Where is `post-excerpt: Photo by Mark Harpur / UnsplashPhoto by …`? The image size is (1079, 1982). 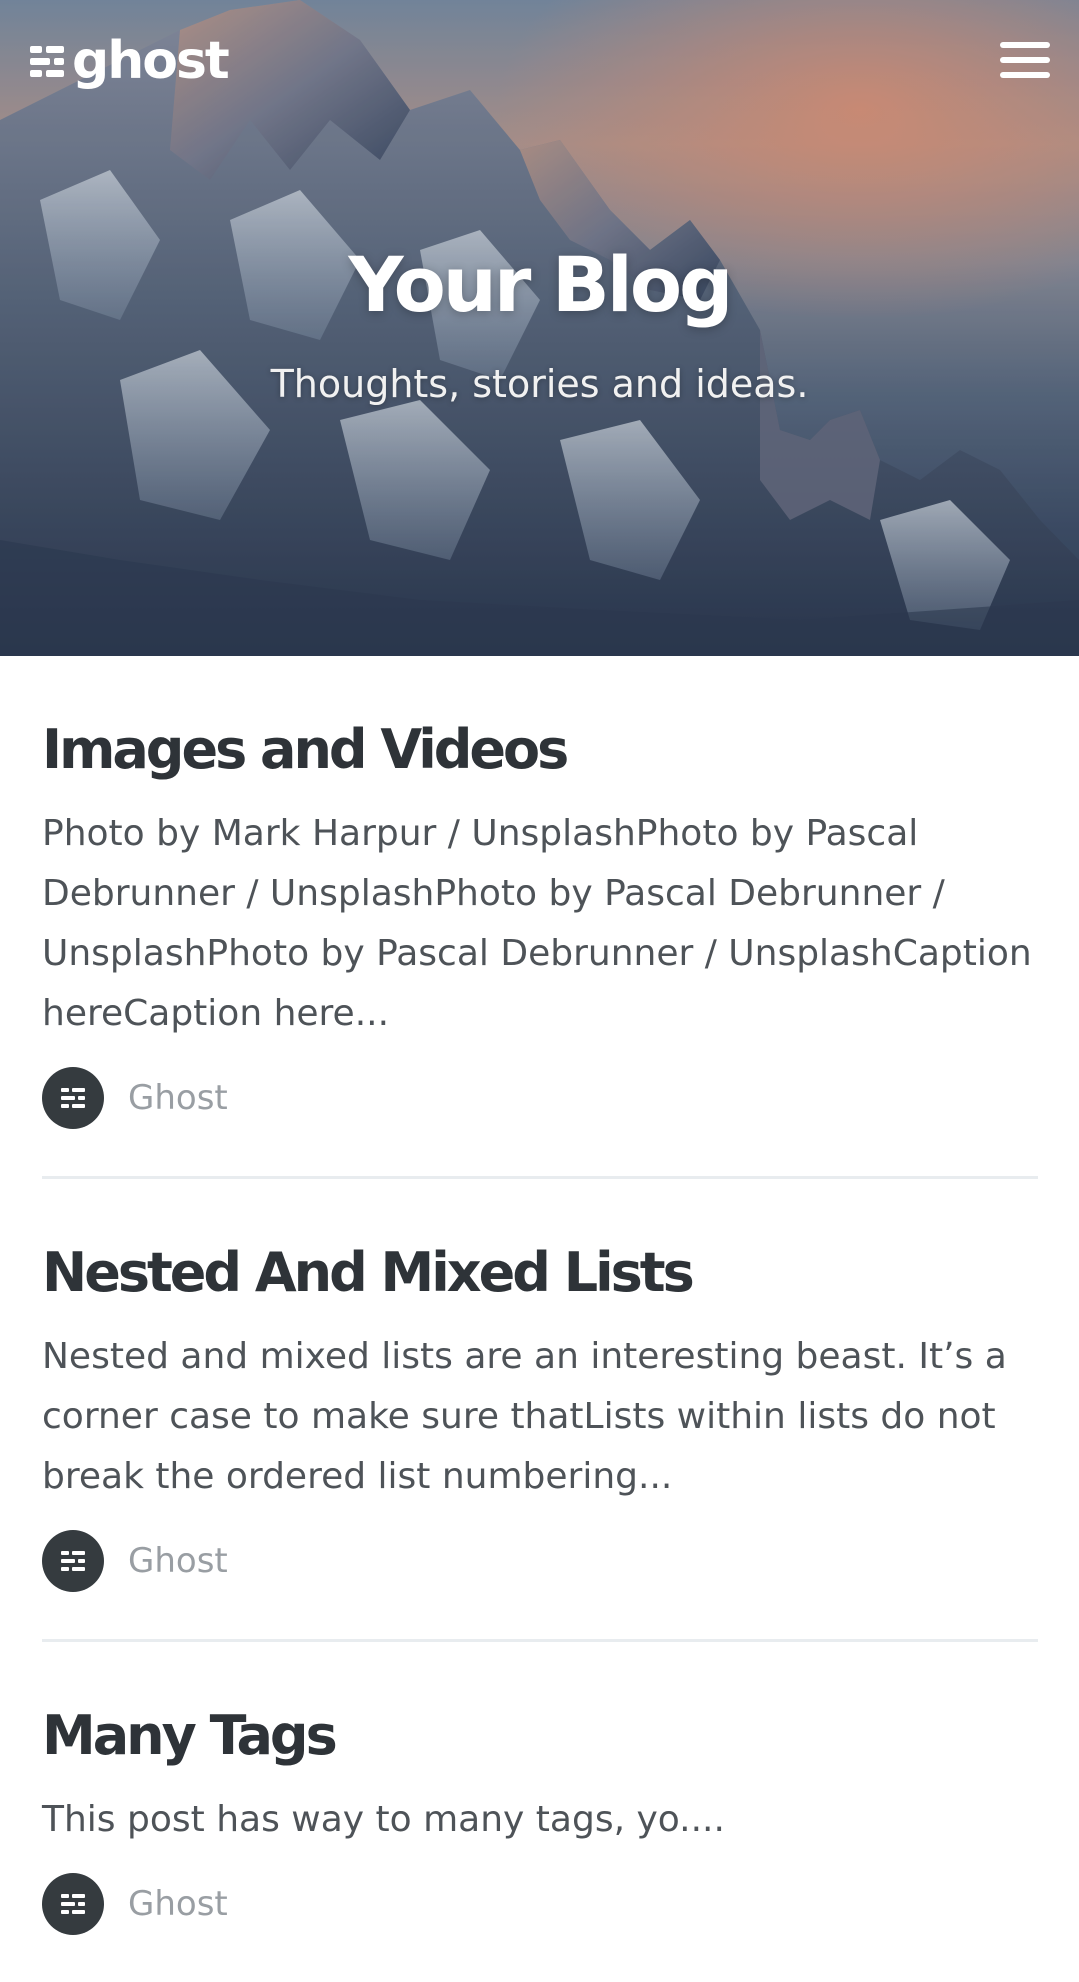 post-excerpt: Photo by Mark Harpur / UnsplashPhoto by … is located at coordinates (540, 924).